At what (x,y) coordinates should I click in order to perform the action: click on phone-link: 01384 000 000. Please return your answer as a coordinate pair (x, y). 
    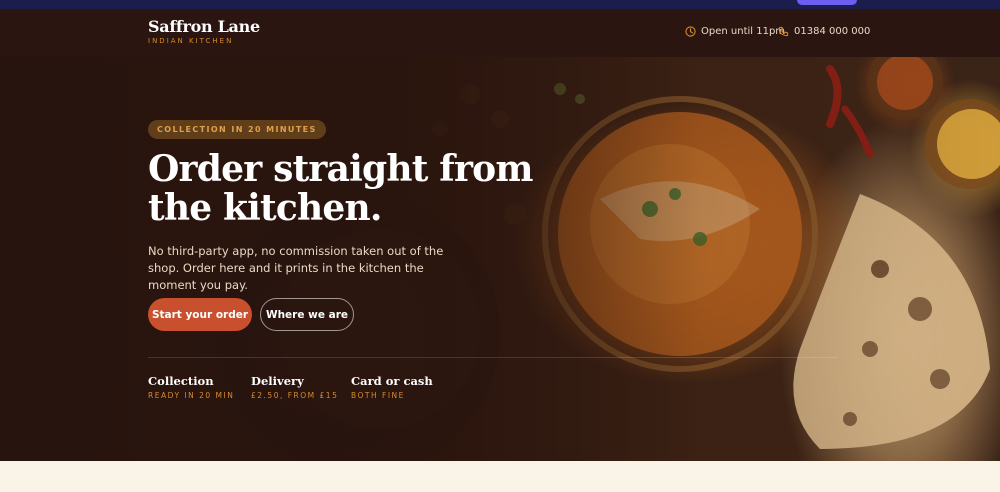
    Looking at the image, I should click on (824, 31).